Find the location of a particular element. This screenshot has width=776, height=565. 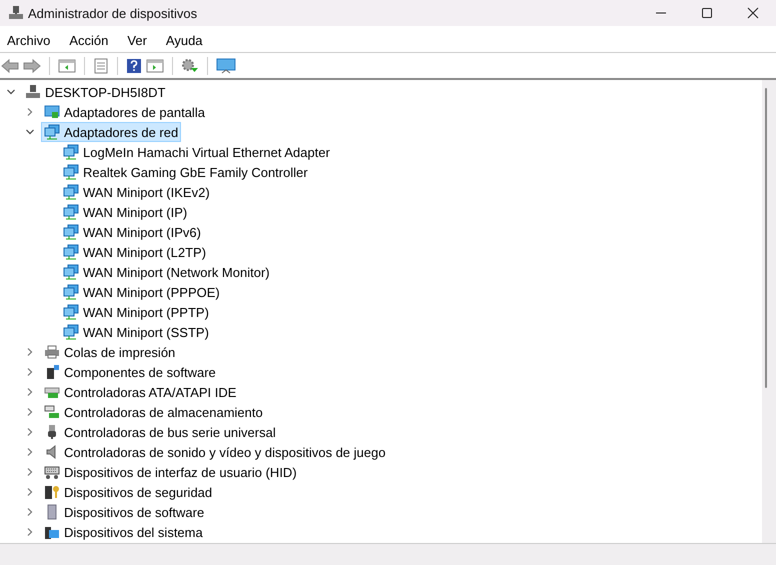

tree-item: Realtek Gaming GbE Family Controller is located at coordinates (185, 172).